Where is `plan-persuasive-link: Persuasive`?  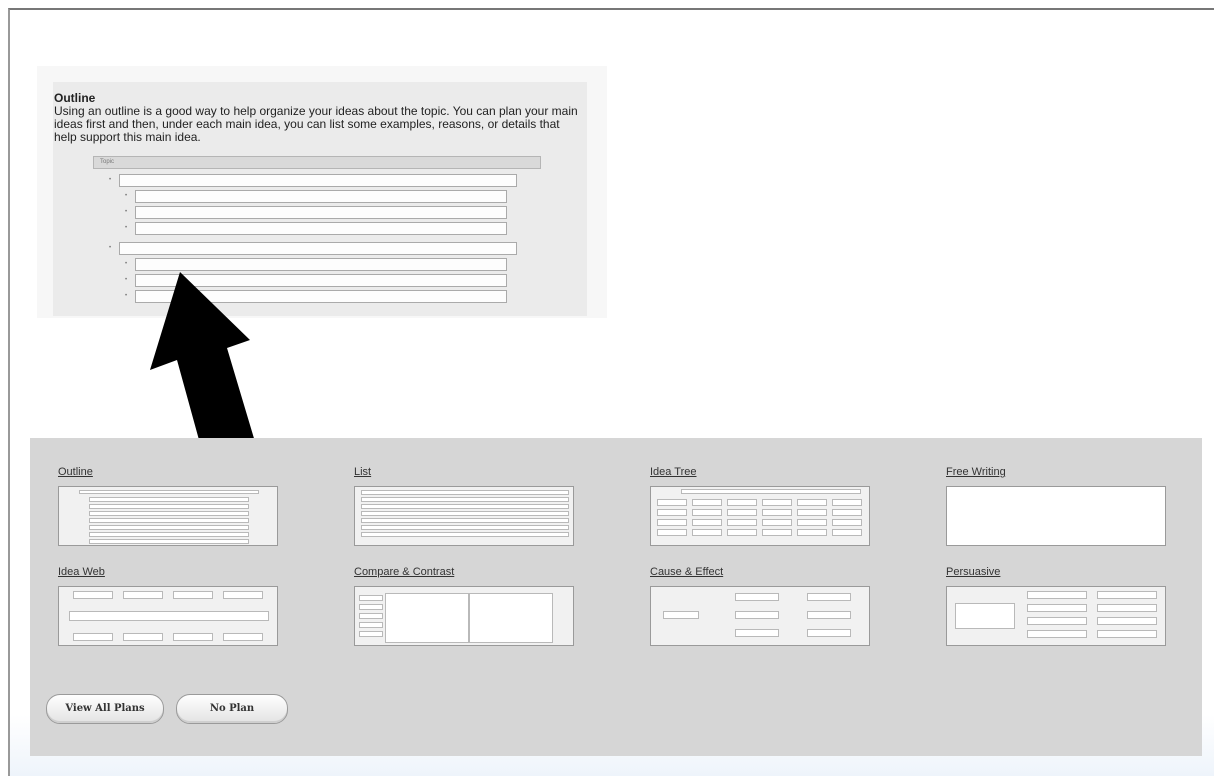
plan-persuasive-link: Persuasive is located at coordinates (1057, 573).